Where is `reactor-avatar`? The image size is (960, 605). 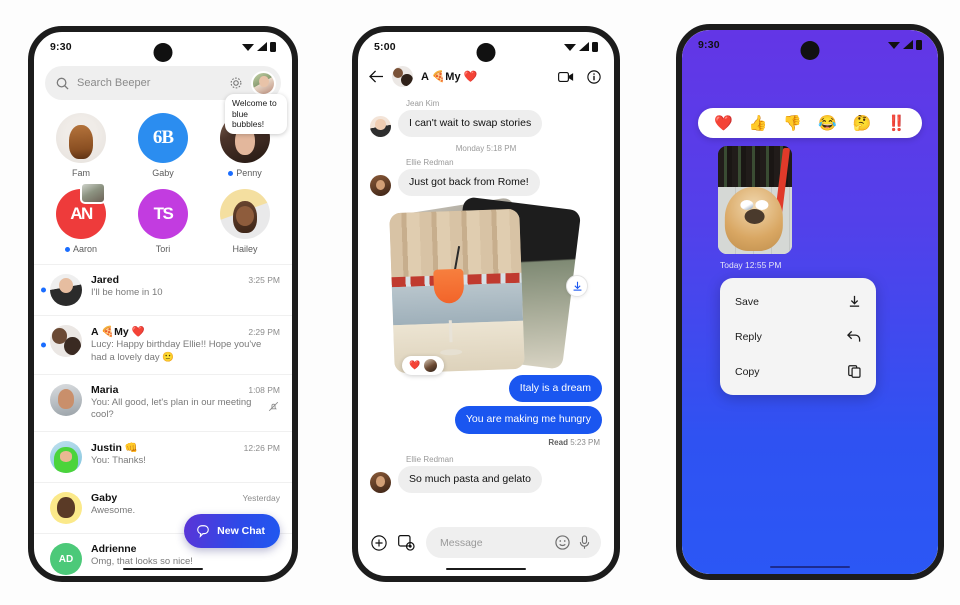 reactor-avatar is located at coordinates (431, 366).